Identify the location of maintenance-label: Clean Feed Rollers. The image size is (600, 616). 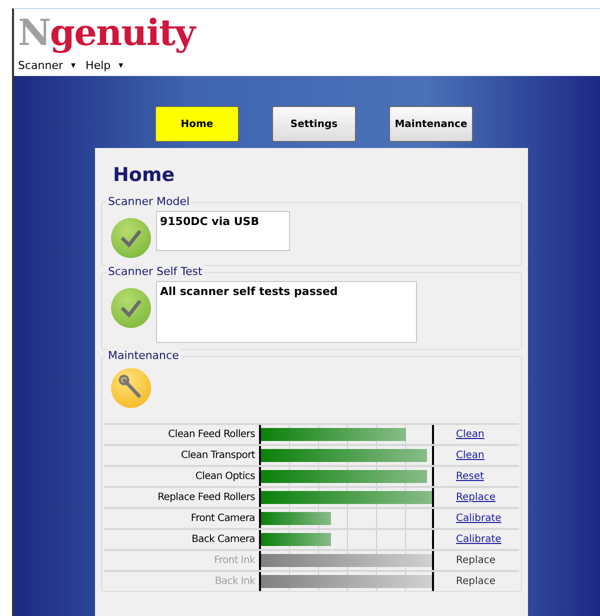
(211, 434).